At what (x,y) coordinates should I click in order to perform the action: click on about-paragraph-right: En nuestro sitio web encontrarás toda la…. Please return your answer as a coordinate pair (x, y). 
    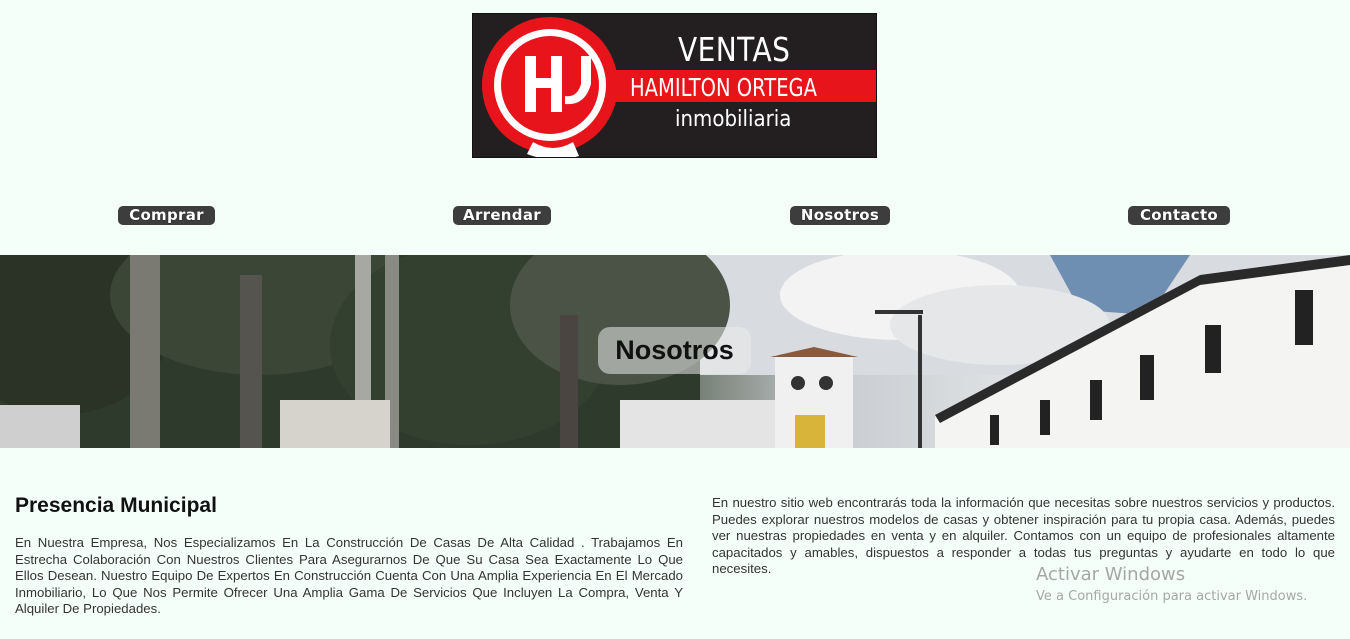
    Looking at the image, I should click on (1023, 535).